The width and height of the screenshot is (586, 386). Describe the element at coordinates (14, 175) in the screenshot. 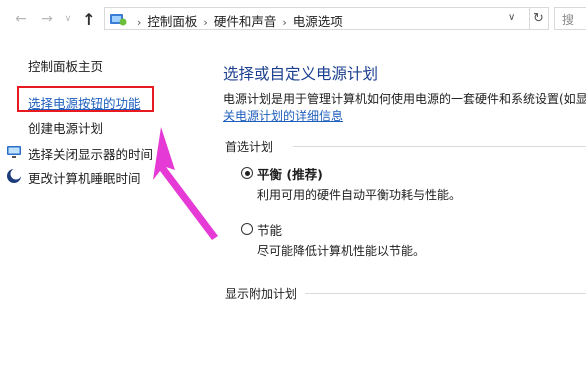

I see `moon-icon` at that location.